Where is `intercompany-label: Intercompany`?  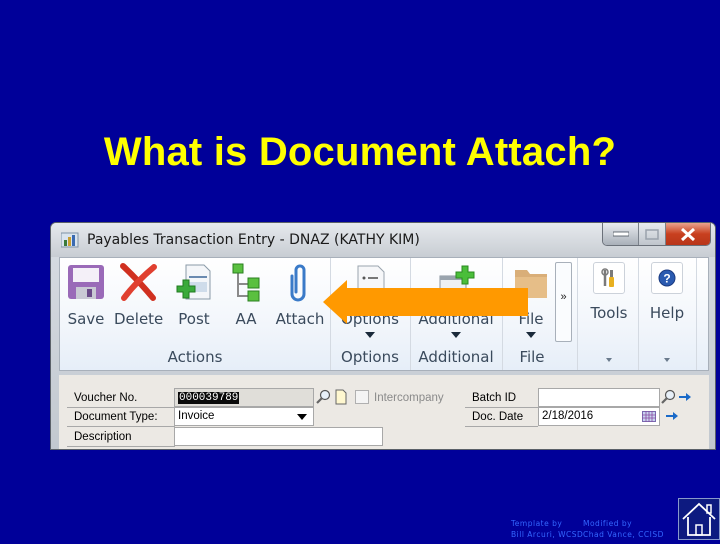
intercompany-label: Intercompany is located at coordinates (409, 398).